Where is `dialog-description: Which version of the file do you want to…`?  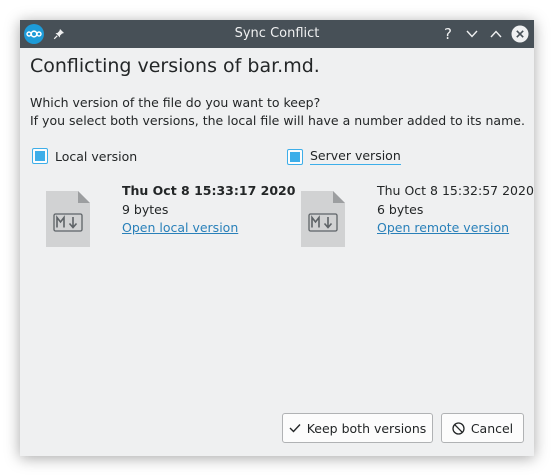
dialog-description: Which version of the file do you want to… is located at coordinates (277, 112).